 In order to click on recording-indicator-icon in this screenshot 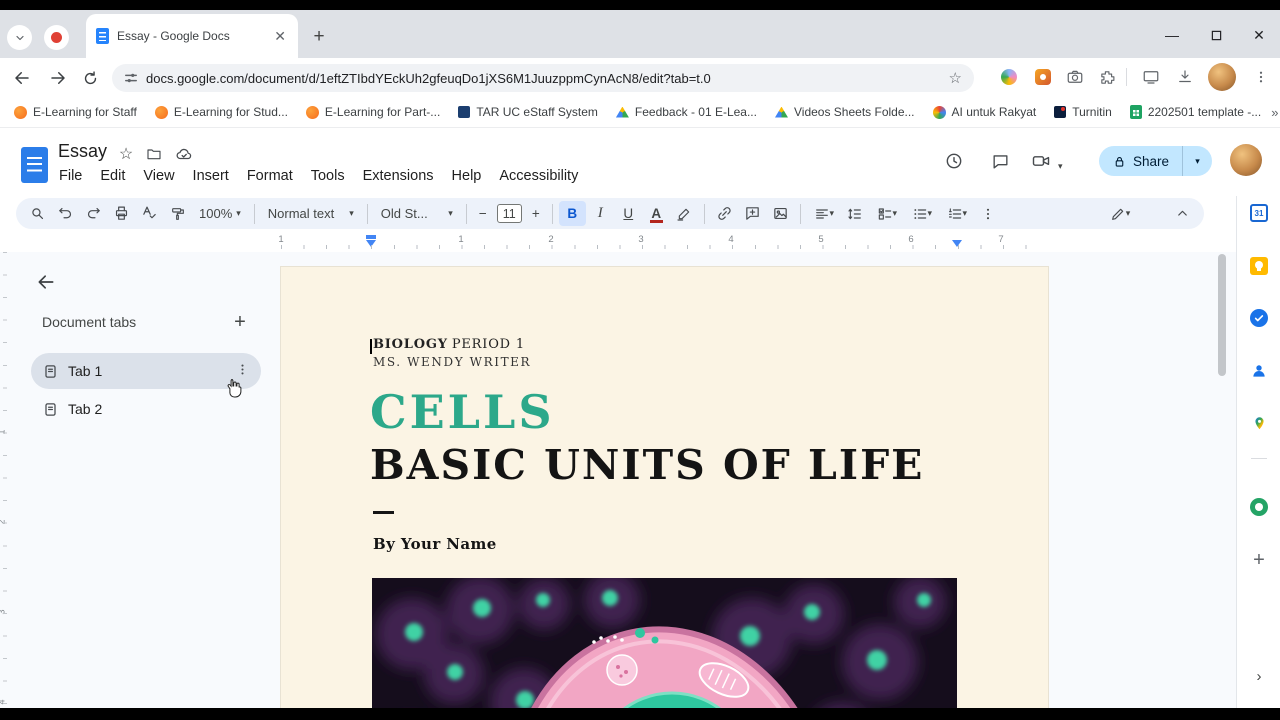, I will do `click(56, 37)`.